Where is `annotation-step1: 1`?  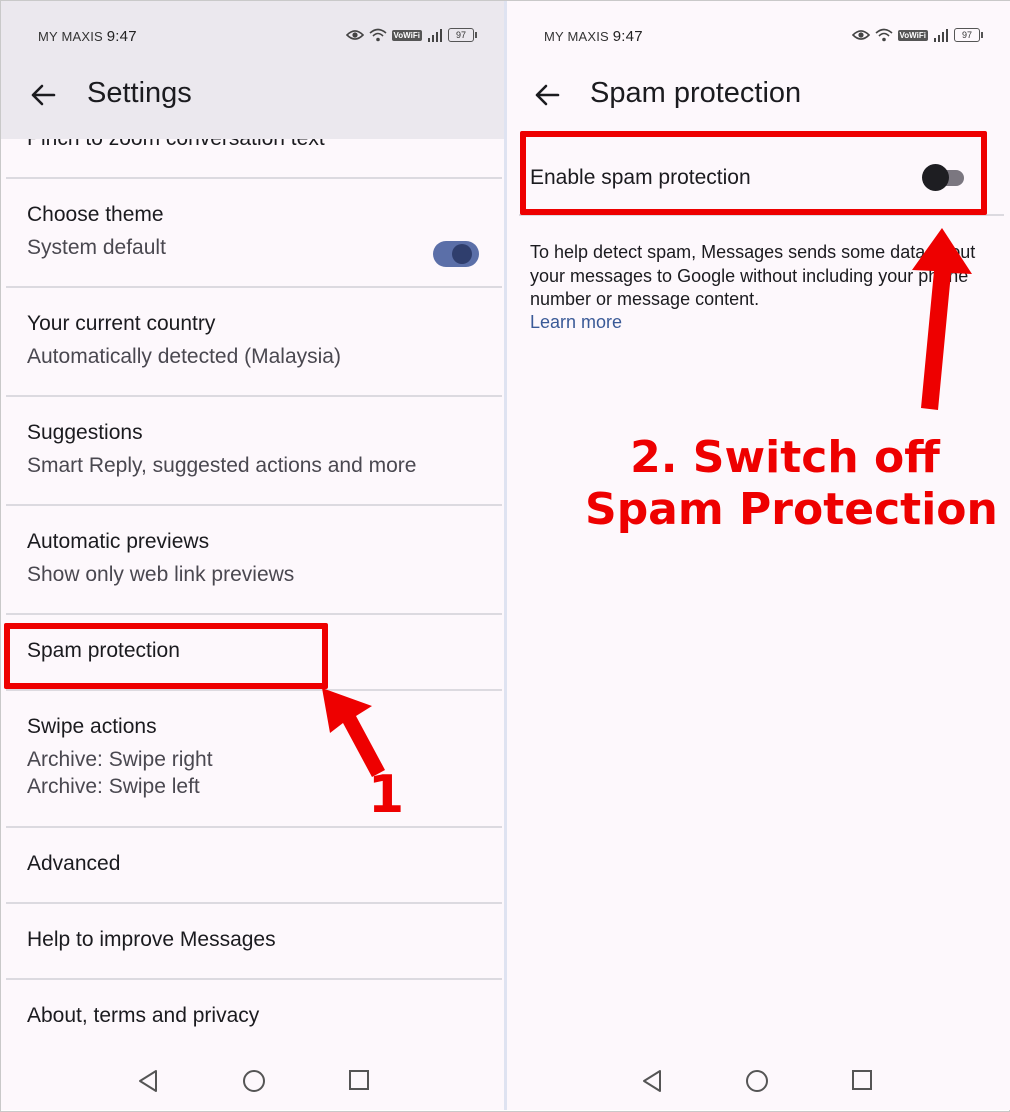 annotation-step1: 1 is located at coordinates (386, 795).